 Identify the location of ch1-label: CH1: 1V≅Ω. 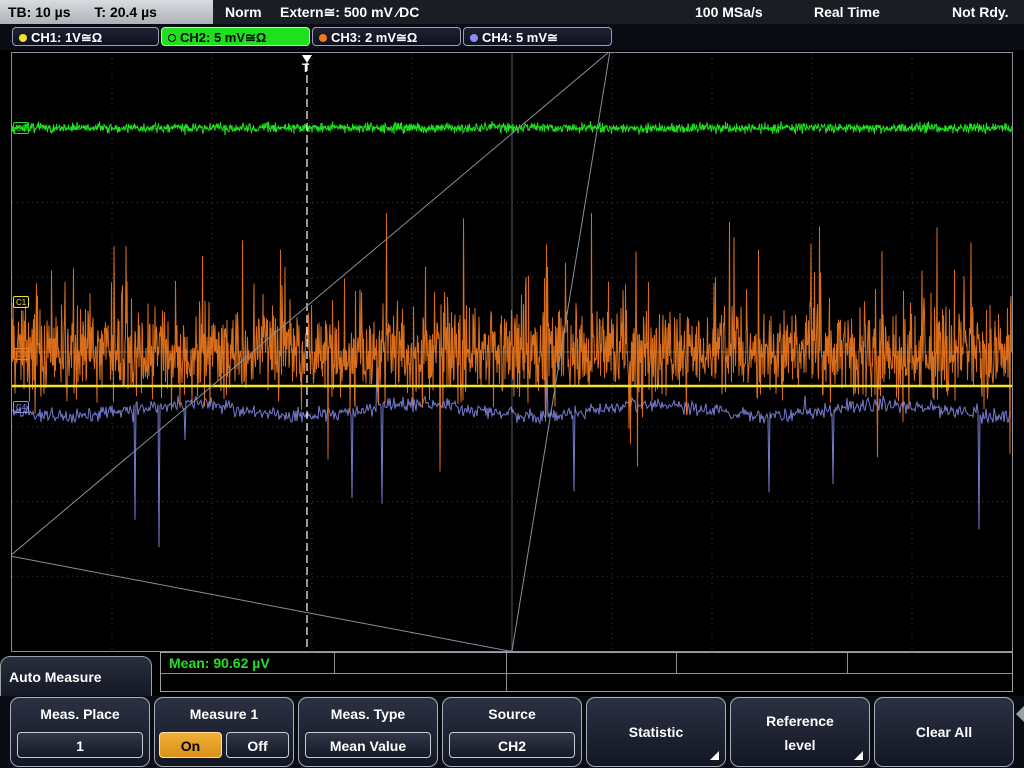
(67, 37).